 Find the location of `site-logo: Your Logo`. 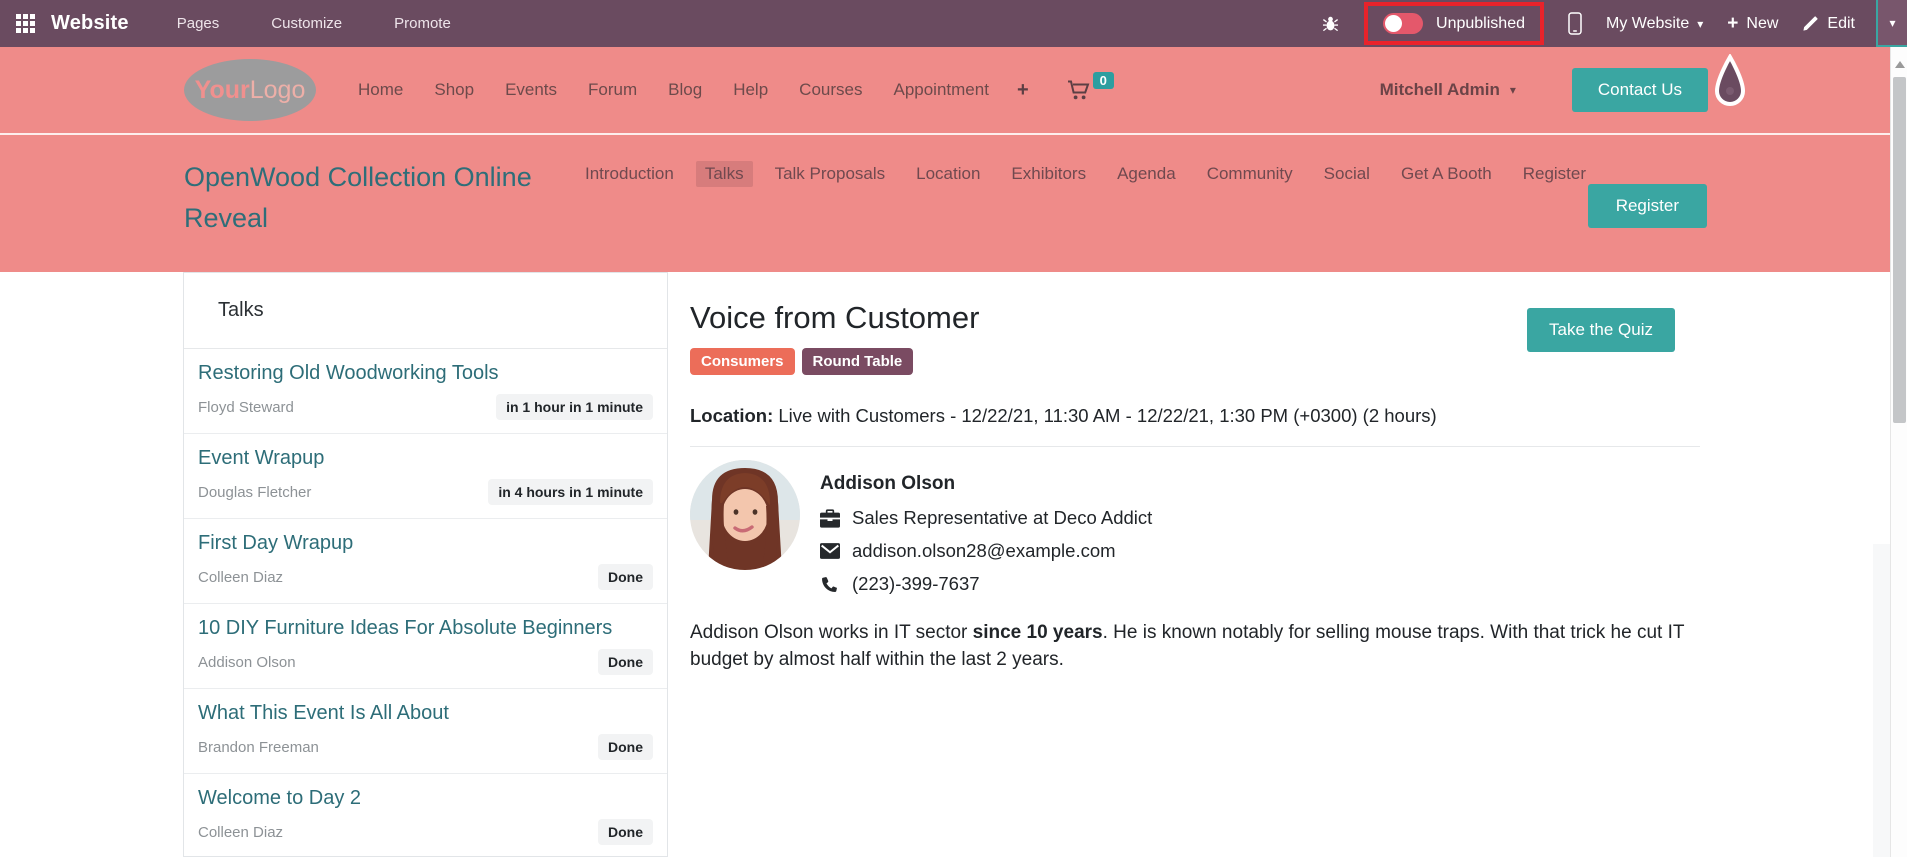

site-logo: Your Logo is located at coordinates (250, 90).